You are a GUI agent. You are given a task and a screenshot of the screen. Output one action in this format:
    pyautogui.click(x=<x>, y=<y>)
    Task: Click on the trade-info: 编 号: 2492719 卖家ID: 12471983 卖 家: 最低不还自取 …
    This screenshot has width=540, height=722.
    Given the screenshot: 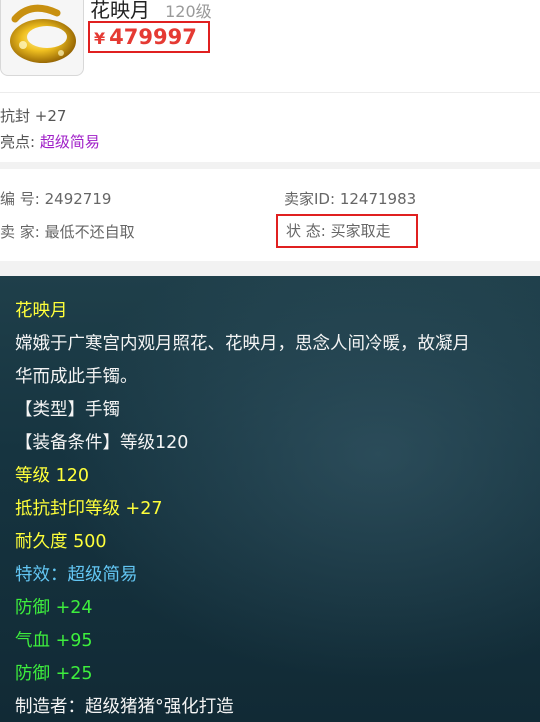 What is the action you would take?
    pyautogui.click(x=270, y=215)
    